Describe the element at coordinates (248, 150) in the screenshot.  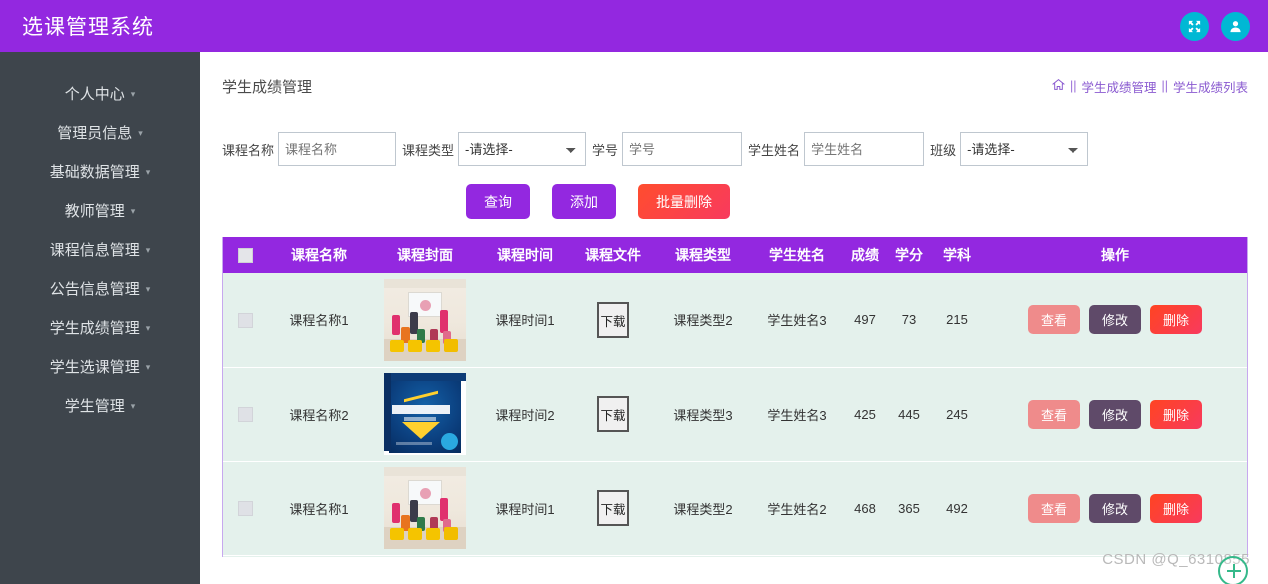
I see `course-name-label: 课程名称` at that location.